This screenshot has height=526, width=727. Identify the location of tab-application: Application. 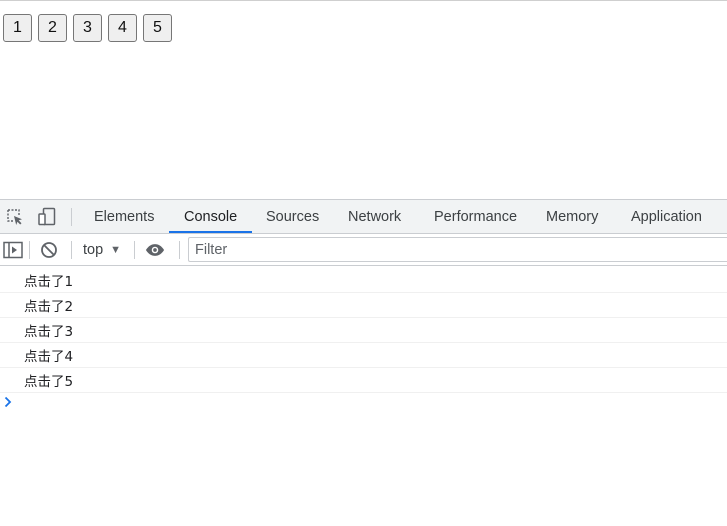
(666, 216).